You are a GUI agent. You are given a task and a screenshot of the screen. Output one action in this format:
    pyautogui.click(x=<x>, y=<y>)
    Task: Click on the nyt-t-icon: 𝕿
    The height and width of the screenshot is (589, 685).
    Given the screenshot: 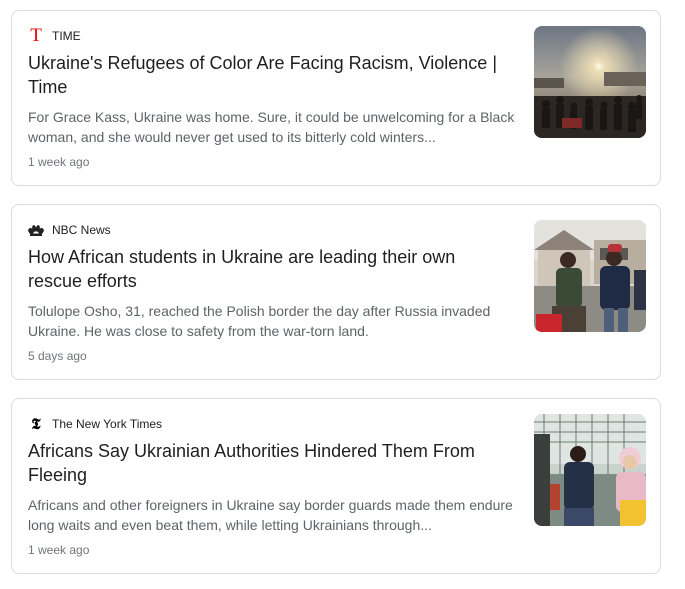 What is the action you would take?
    pyautogui.click(x=36, y=424)
    